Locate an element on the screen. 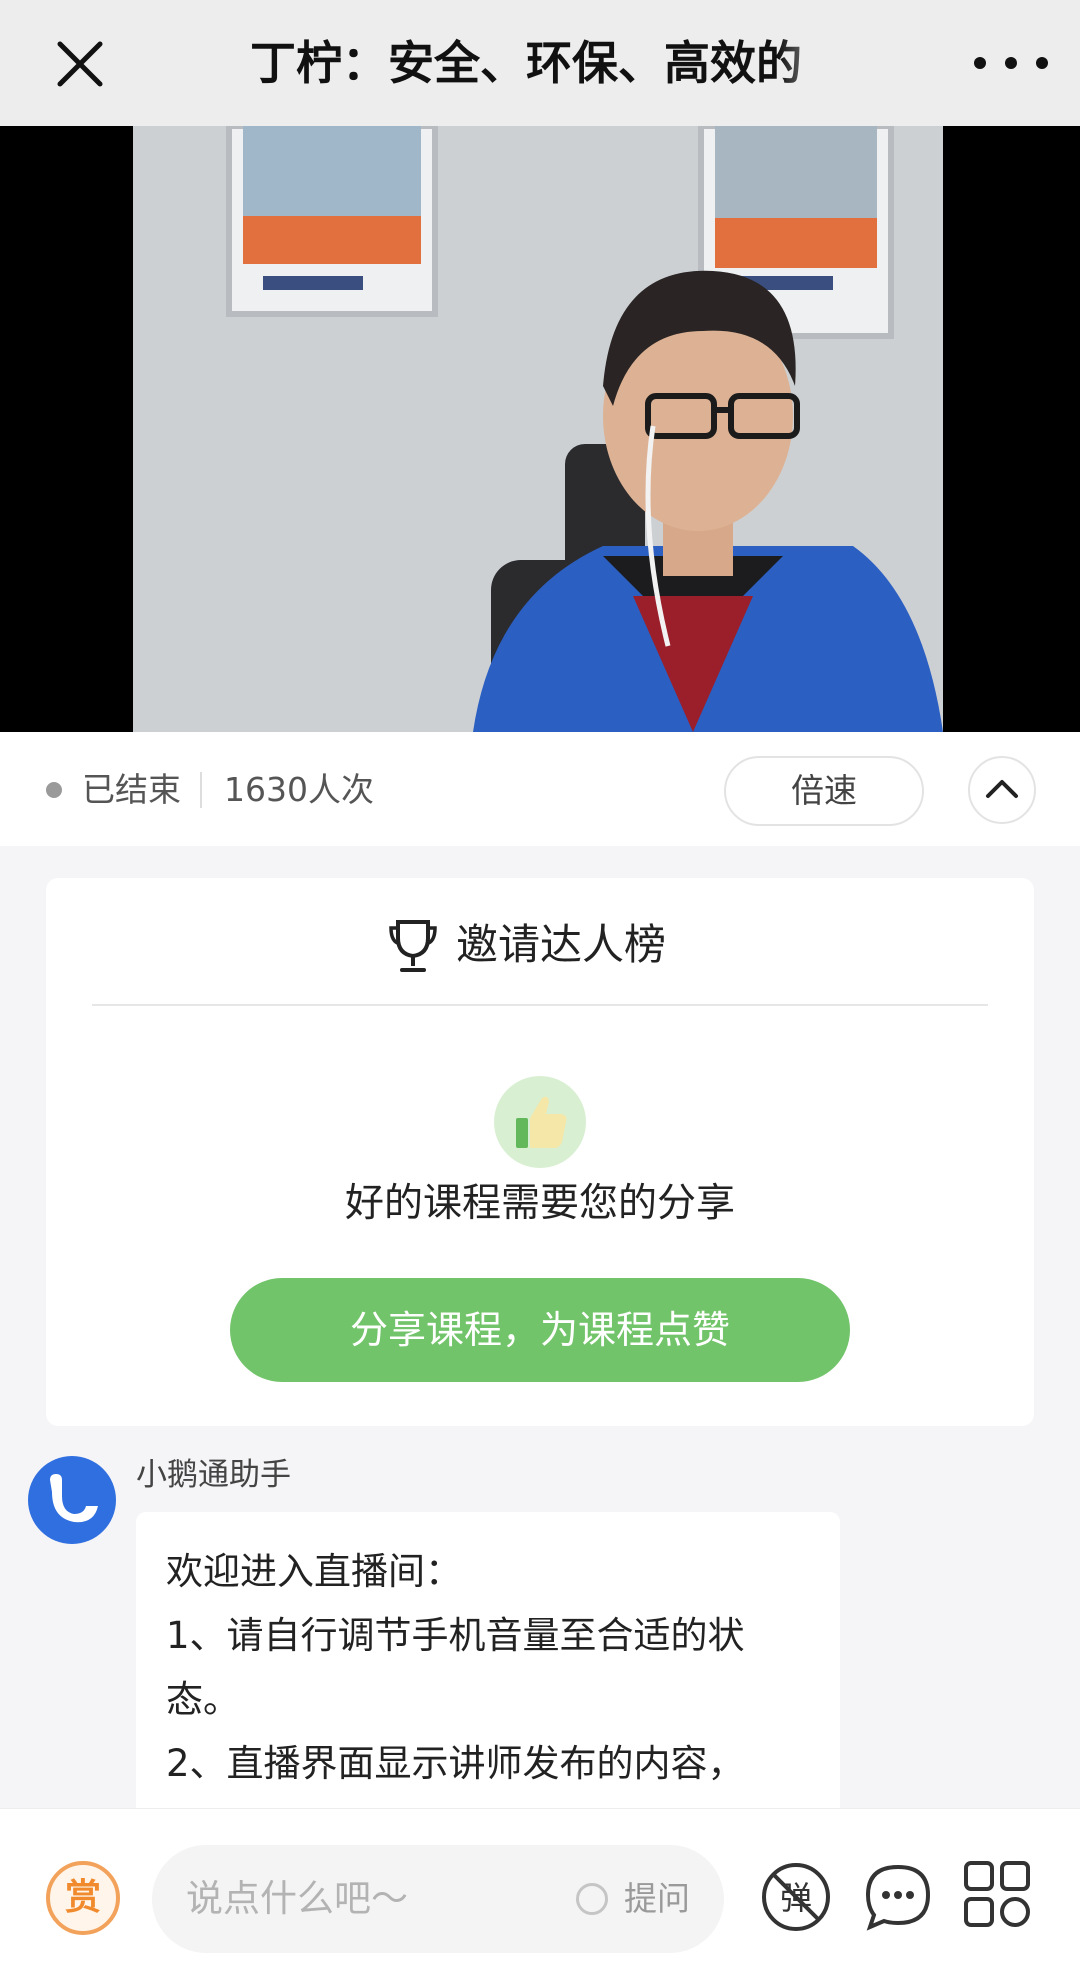 This screenshot has width=1080, height=1967. bottom-bar: 赏 说点什么吧～ 提问 弹 is located at coordinates (540, 1887).